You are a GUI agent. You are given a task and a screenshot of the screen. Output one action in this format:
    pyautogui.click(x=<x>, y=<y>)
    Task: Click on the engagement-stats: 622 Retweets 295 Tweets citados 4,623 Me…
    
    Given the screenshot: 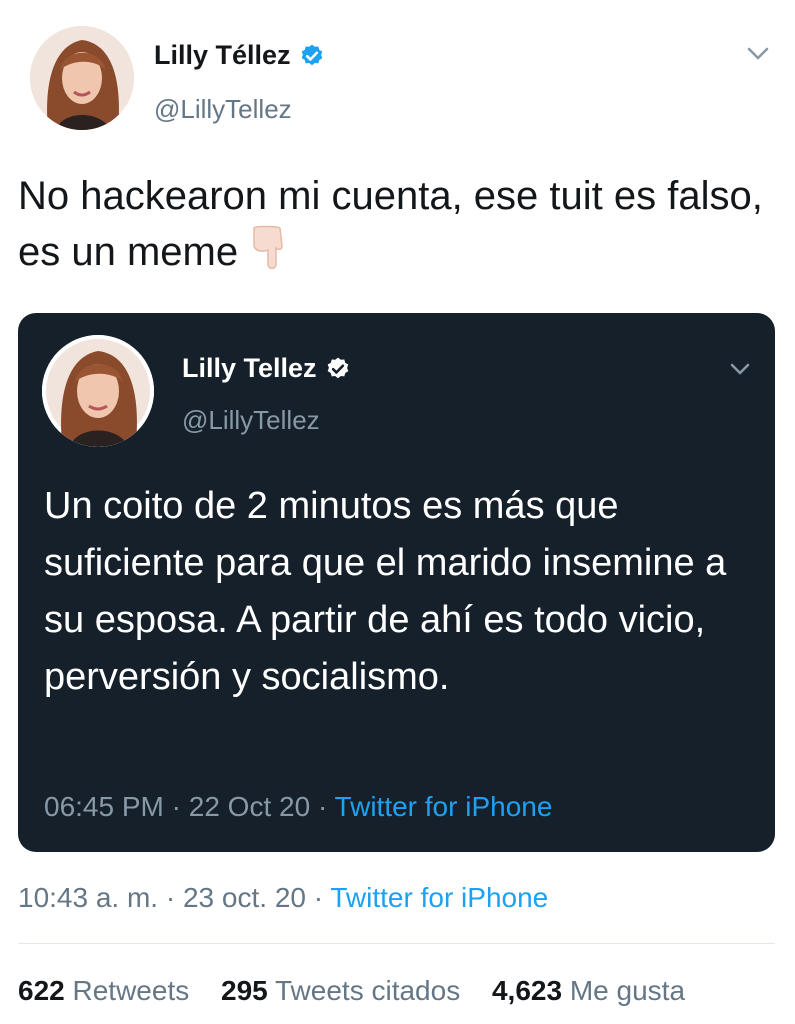 What is the action you would take?
    pyautogui.click(x=363, y=991)
    